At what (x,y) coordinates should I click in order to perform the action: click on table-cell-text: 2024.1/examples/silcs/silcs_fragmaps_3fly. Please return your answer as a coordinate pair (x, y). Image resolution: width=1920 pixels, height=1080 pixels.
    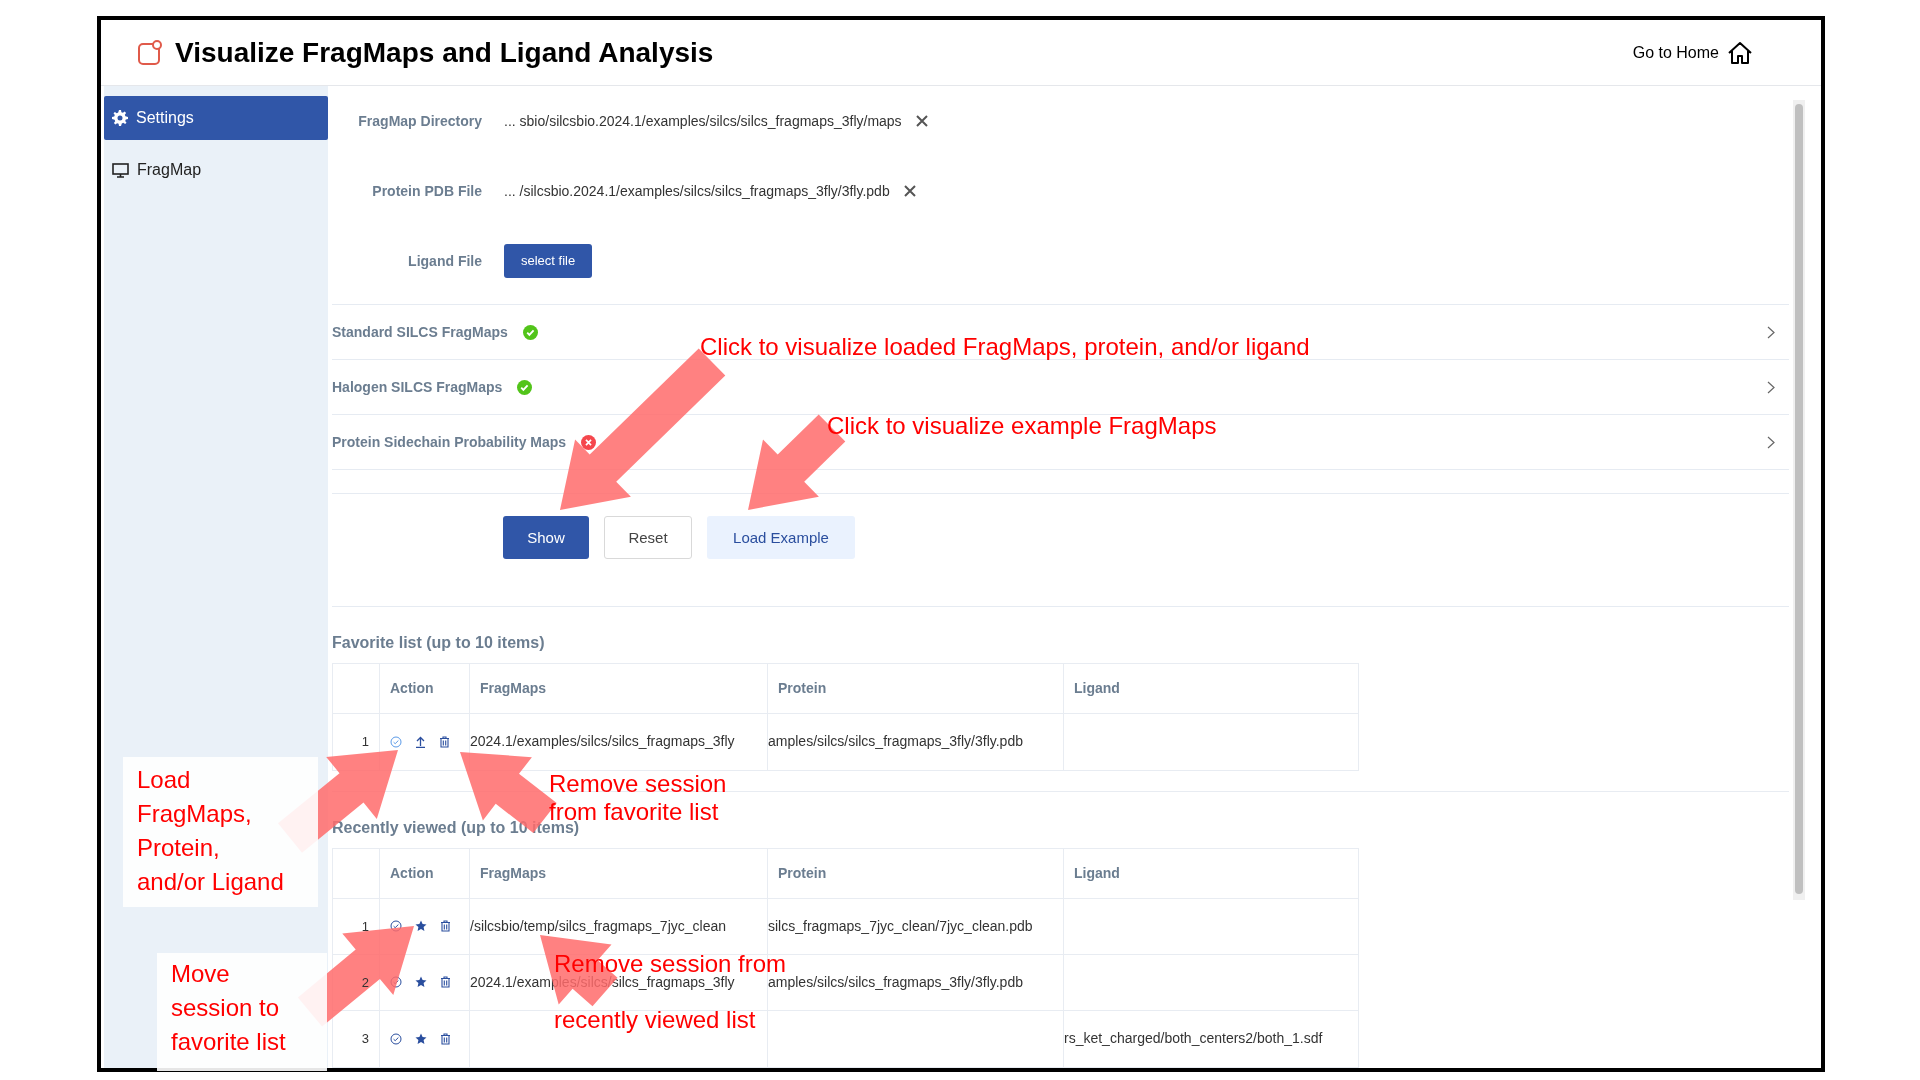
    Looking at the image, I should click on (602, 742).